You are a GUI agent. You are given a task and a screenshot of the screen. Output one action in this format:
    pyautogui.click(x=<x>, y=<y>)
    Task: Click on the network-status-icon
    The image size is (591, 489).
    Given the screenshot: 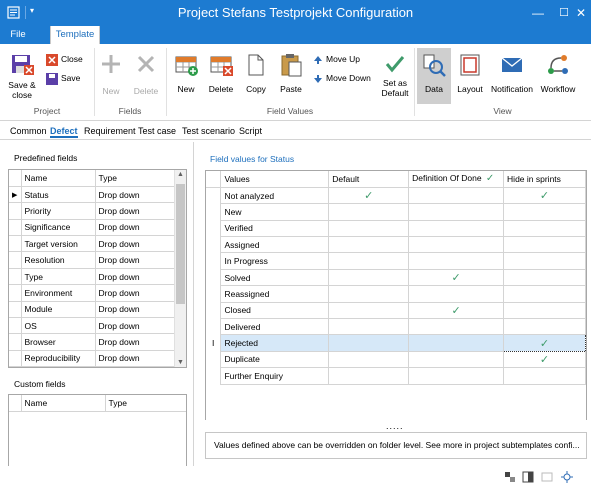 What is the action you would take?
    pyautogui.click(x=567, y=477)
    